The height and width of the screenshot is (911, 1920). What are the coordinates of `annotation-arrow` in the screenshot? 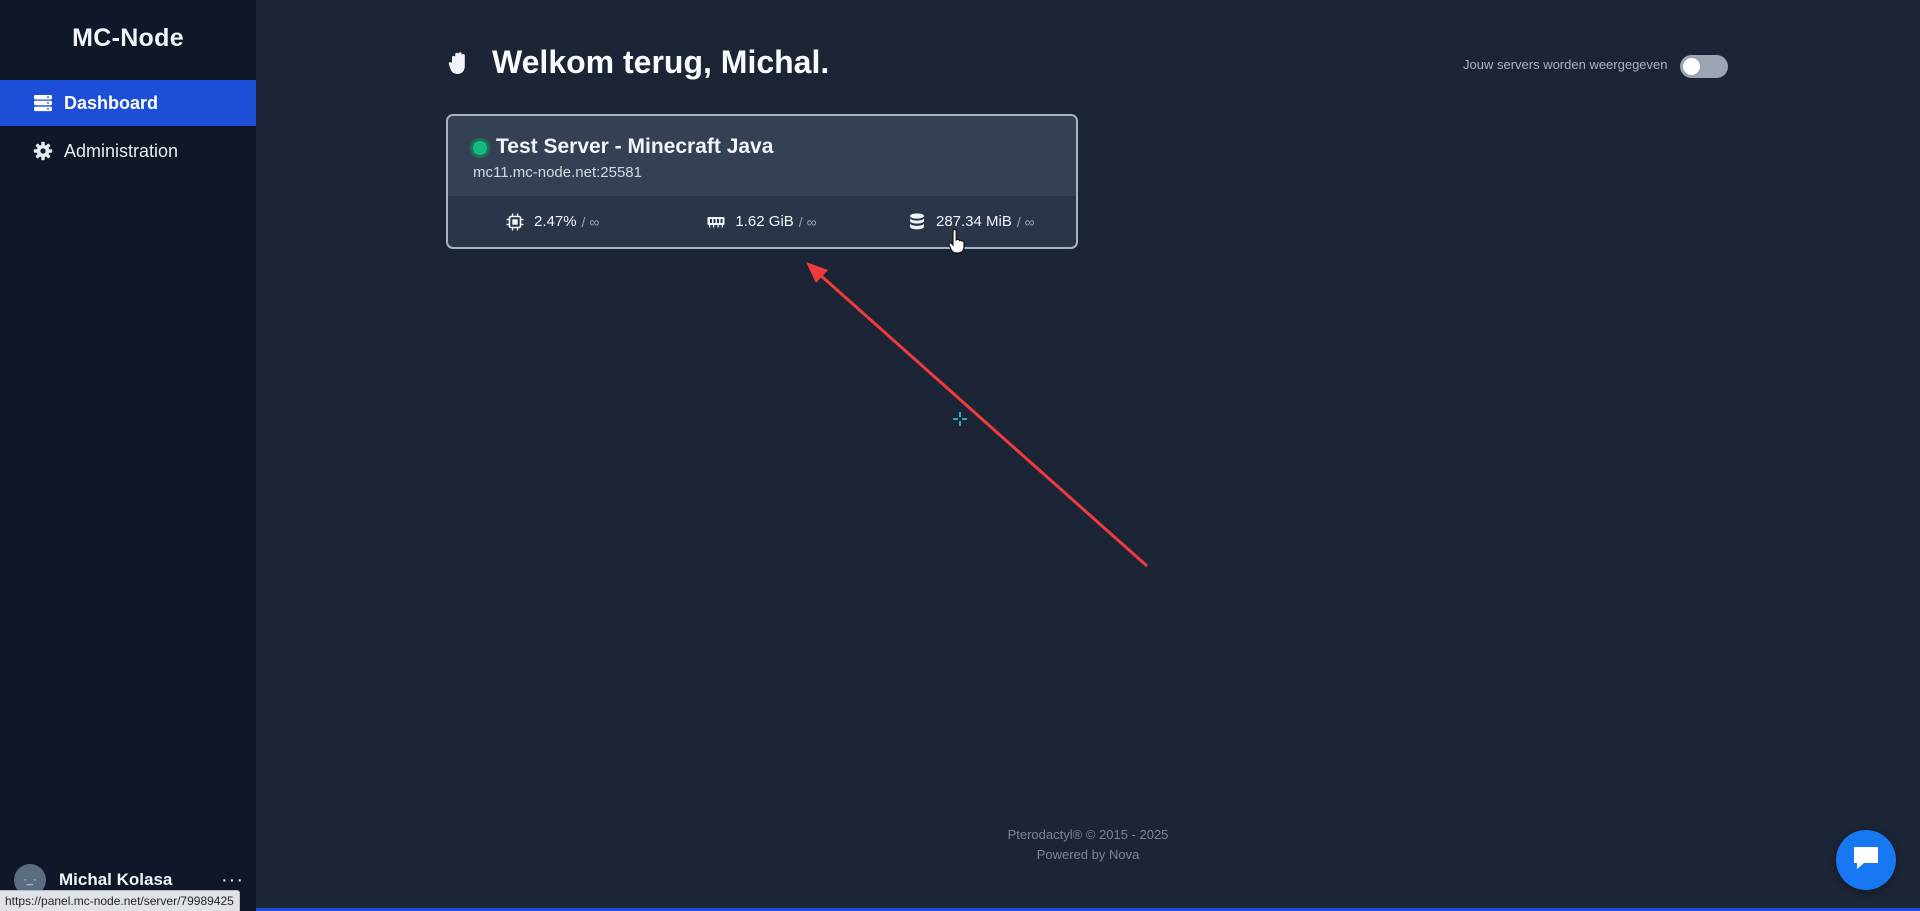 It's located at (977, 415).